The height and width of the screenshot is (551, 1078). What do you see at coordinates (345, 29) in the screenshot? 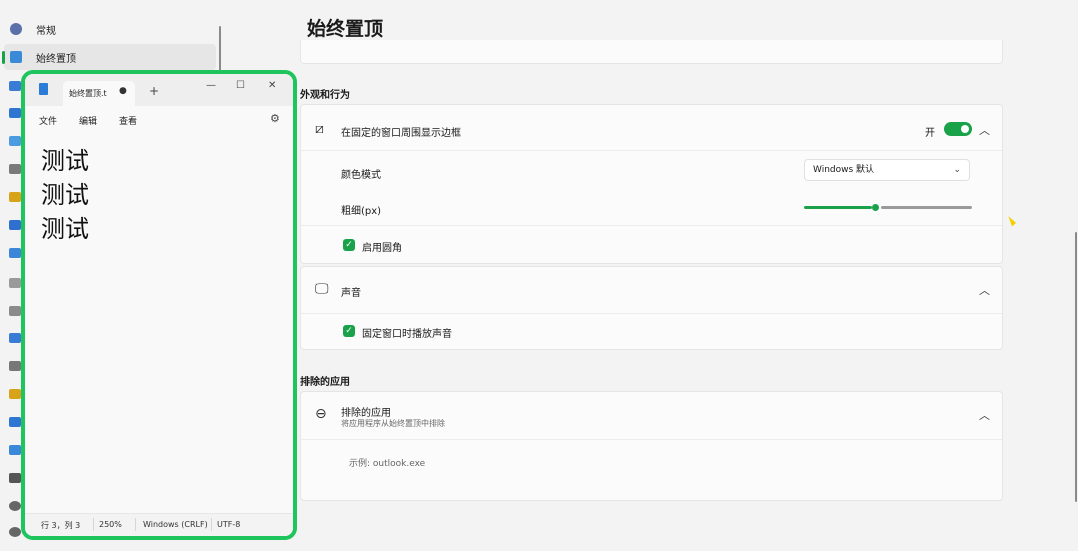
I see `page-title: 始终置顶` at bounding box center [345, 29].